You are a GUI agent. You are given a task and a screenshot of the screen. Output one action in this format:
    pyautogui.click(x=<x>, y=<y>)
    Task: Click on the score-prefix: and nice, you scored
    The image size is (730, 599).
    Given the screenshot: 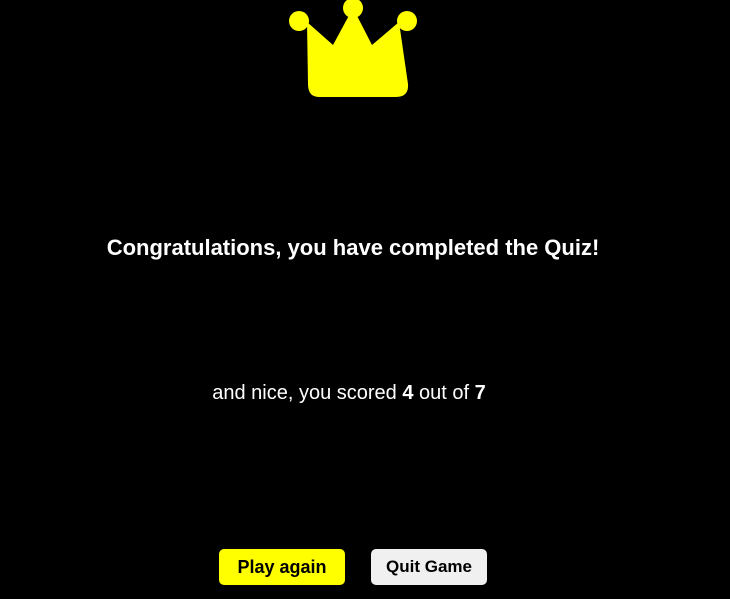 What is the action you would take?
    pyautogui.click(x=304, y=393)
    